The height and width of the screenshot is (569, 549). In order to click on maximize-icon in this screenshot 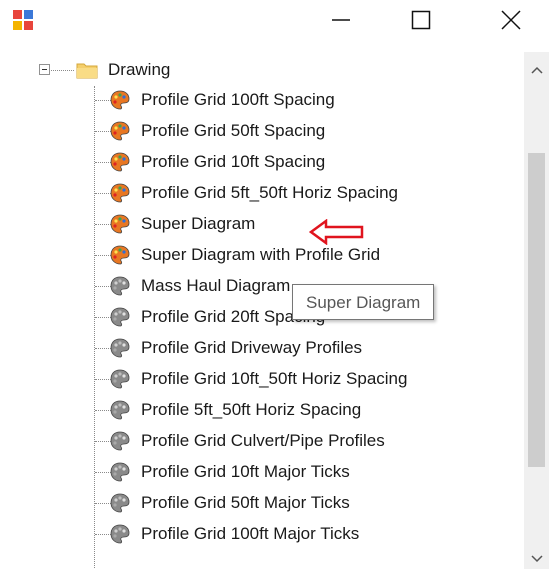, I will do `click(421, 20)`.